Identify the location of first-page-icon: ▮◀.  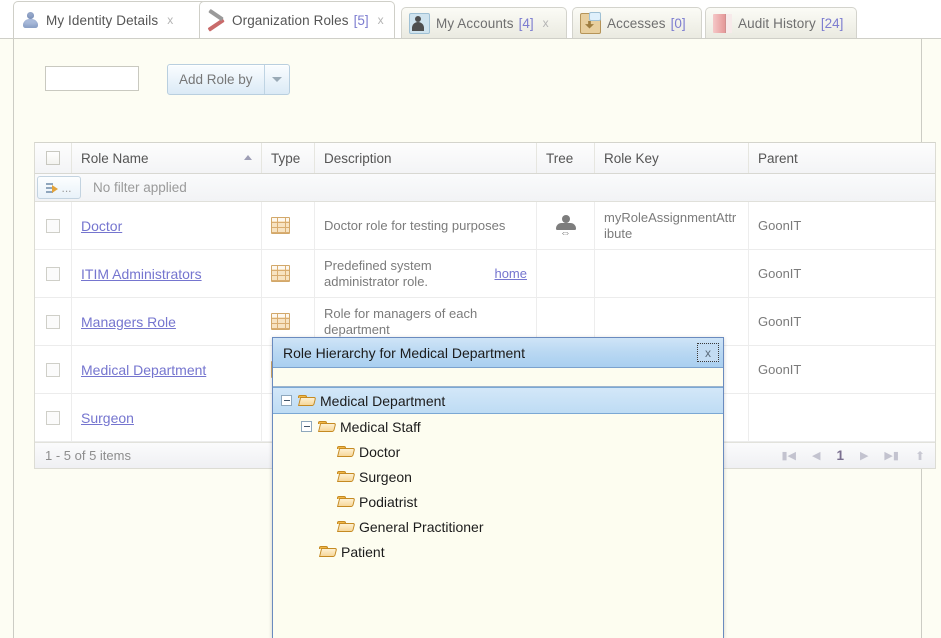
(788, 455).